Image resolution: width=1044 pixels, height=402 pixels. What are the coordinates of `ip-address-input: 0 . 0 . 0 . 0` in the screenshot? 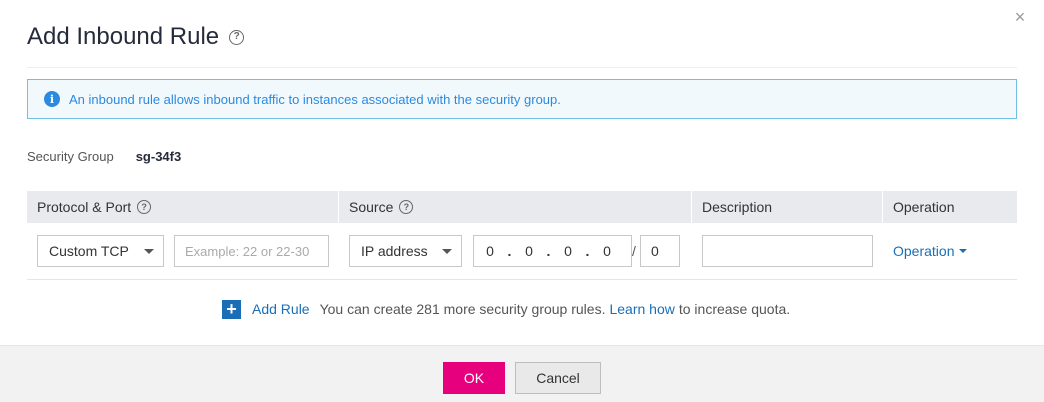 It's located at (552, 251).